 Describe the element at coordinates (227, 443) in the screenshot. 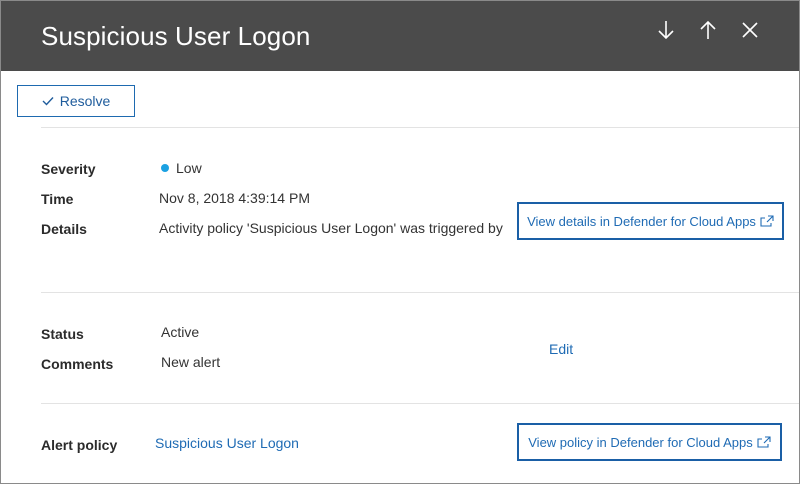

I see `alert-policy-link: Suspicious User Logon` at that location.